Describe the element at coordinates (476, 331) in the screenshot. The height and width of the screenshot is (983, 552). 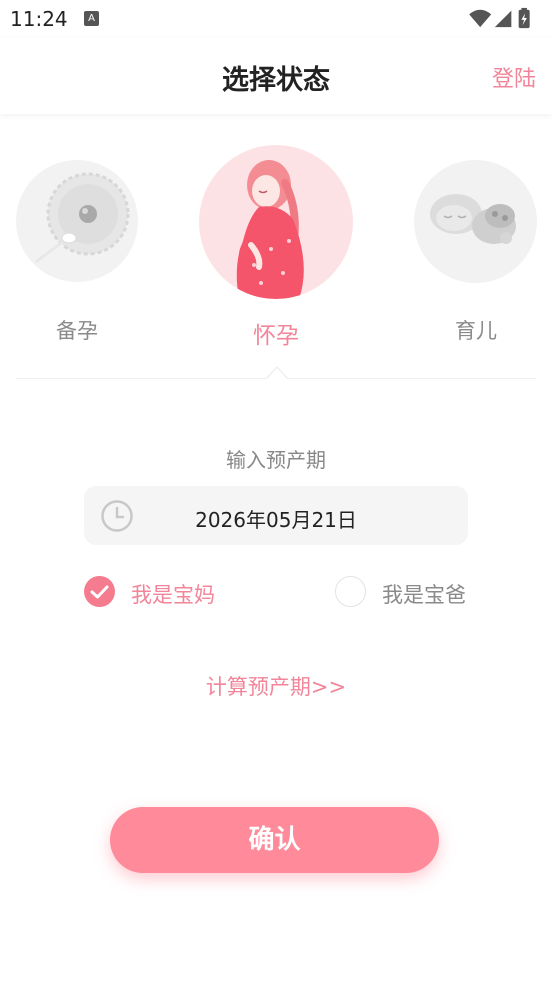
I see `stage-label: 育儿` at that location.